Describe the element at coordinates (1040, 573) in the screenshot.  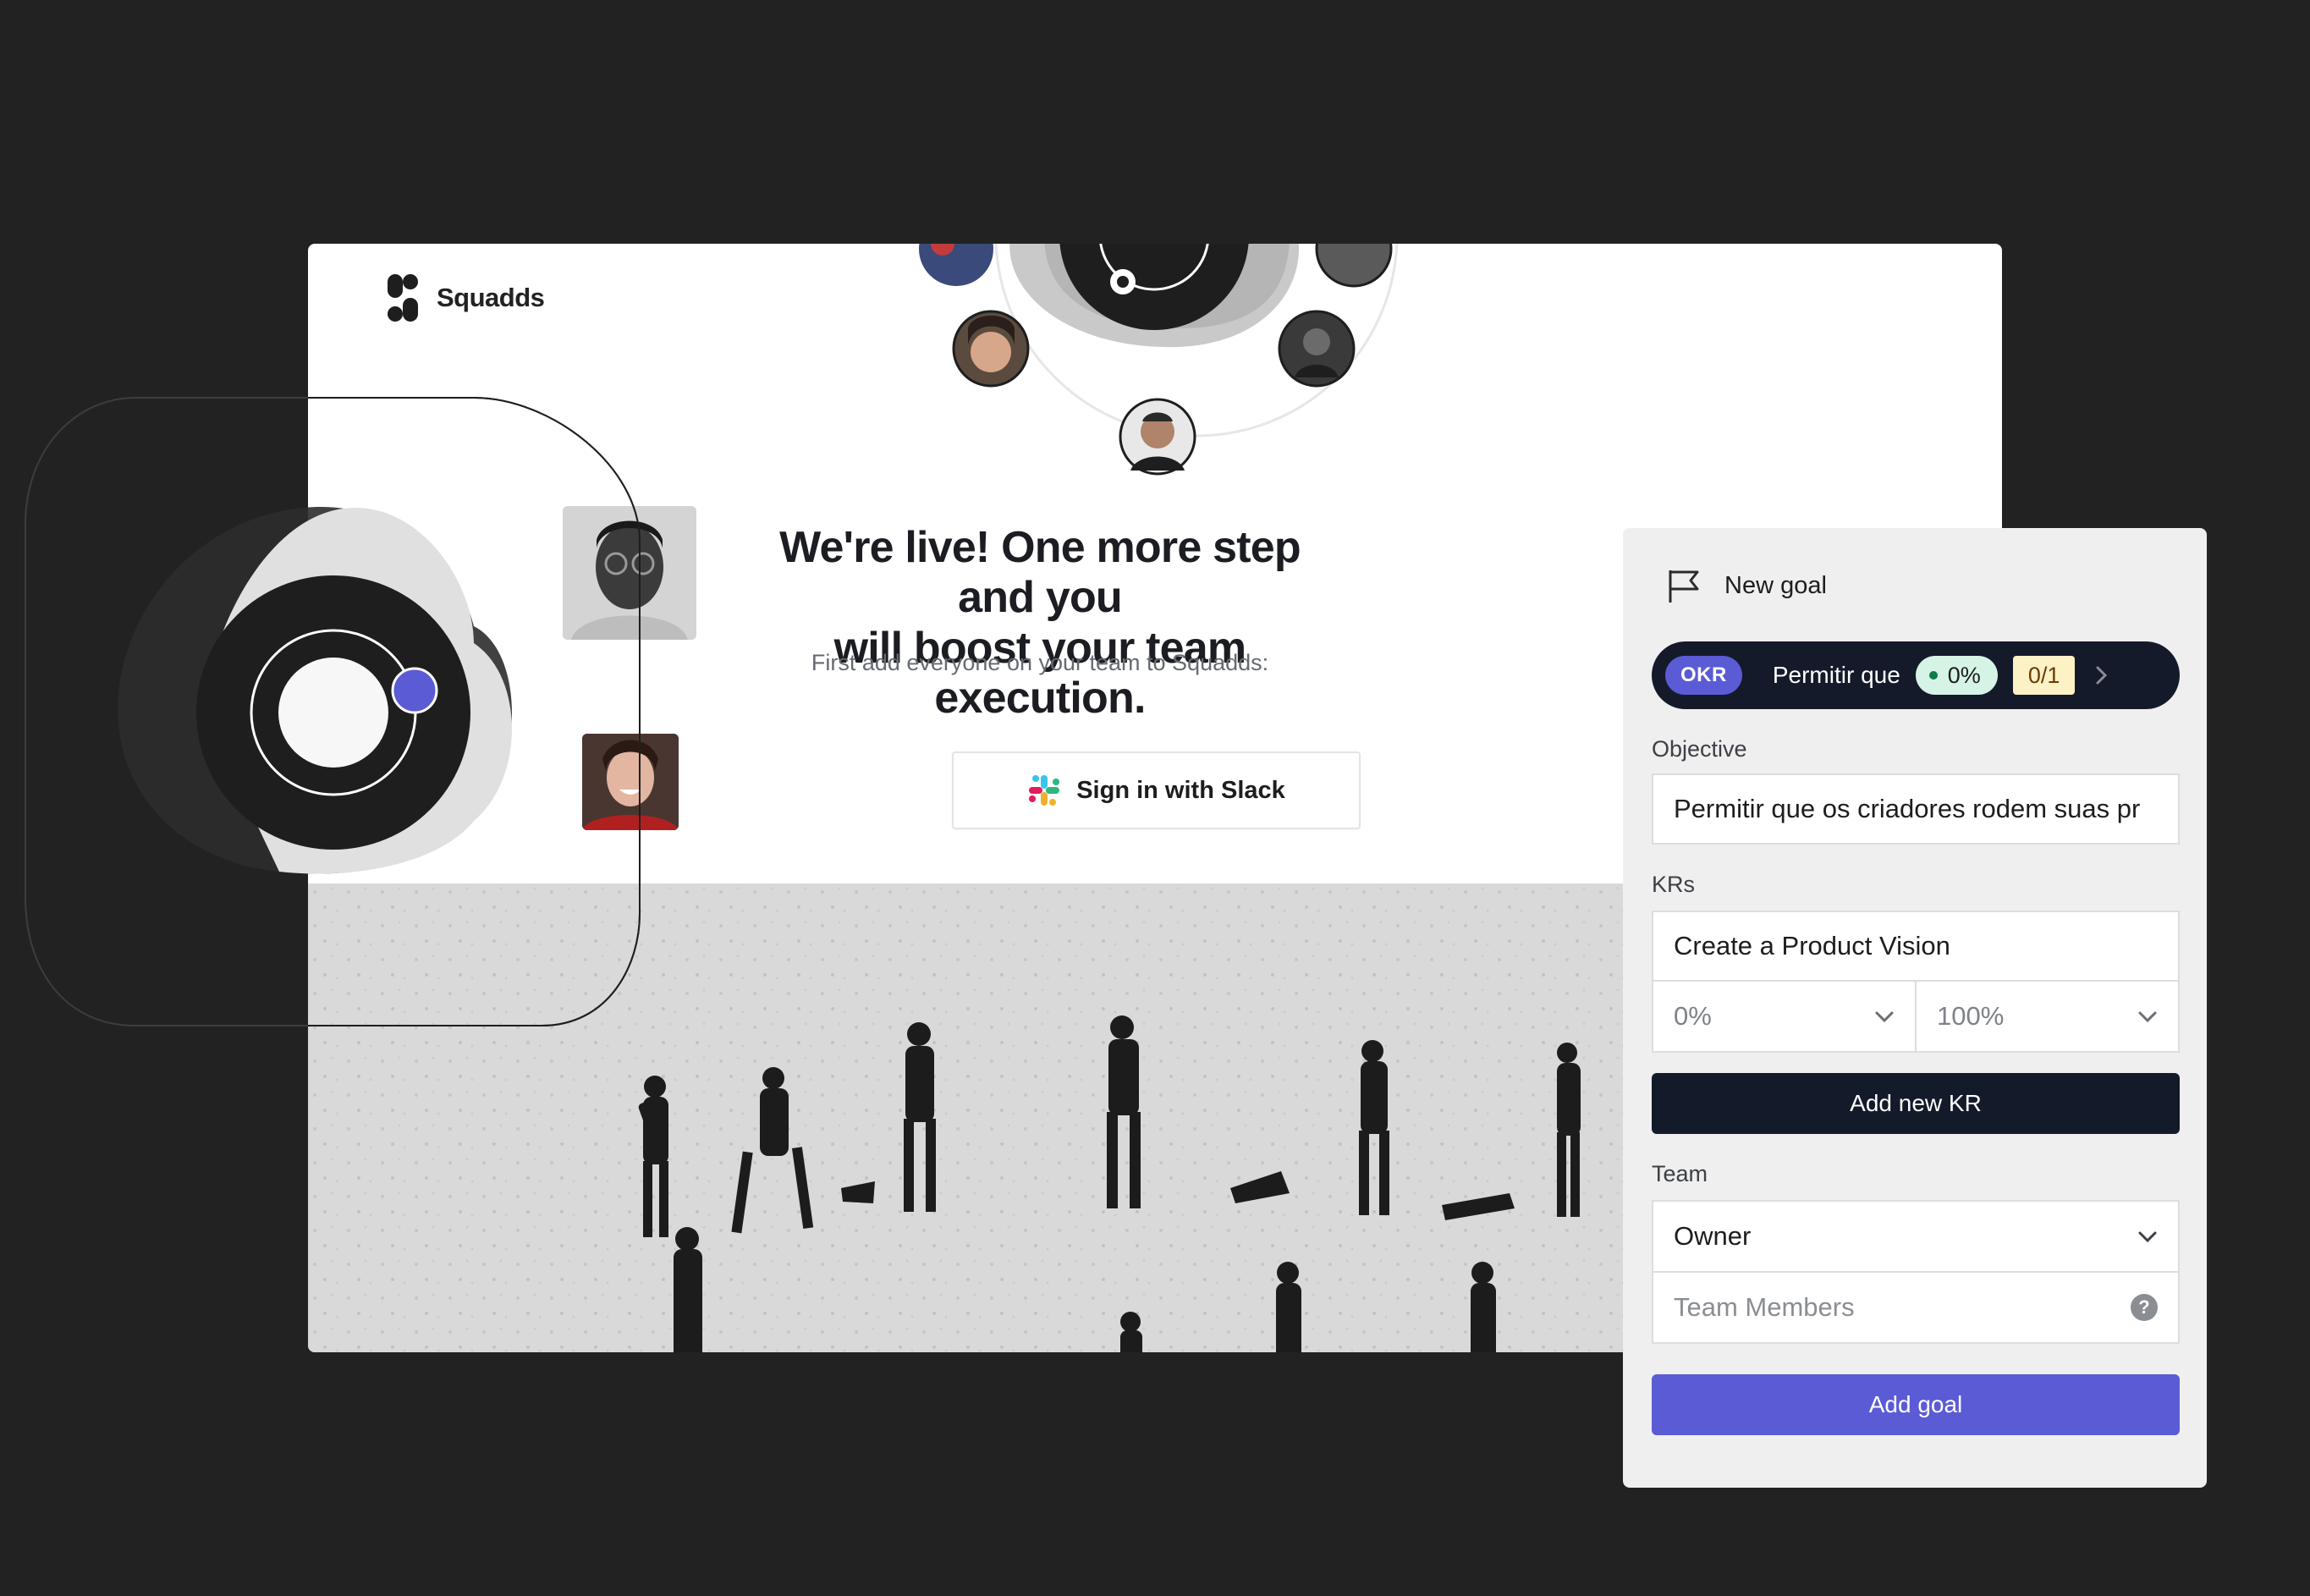
I see `headline-line-1: We're live! One more step and you` at that location.